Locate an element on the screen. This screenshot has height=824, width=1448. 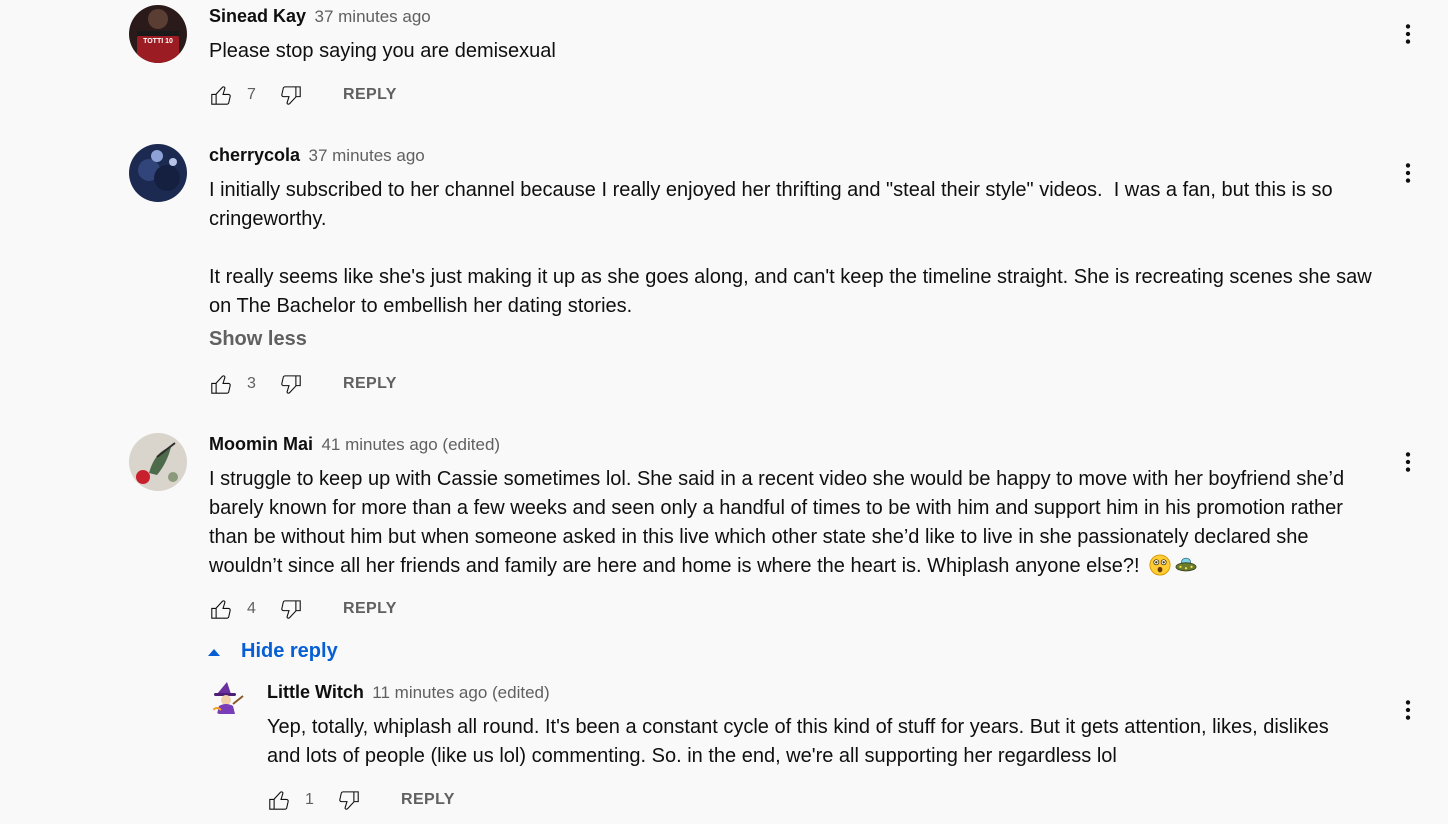
comment-author: Sinead Kay is located at coordinates (257, 16).